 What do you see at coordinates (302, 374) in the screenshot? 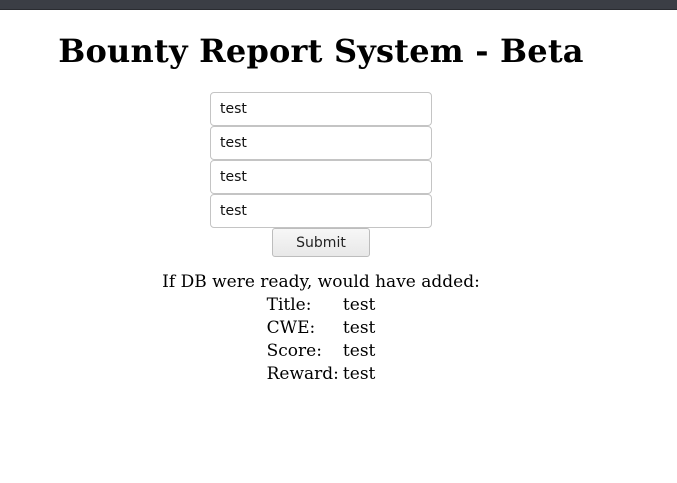
I see `row-label: Reward:` at bounding box center [302, 374].